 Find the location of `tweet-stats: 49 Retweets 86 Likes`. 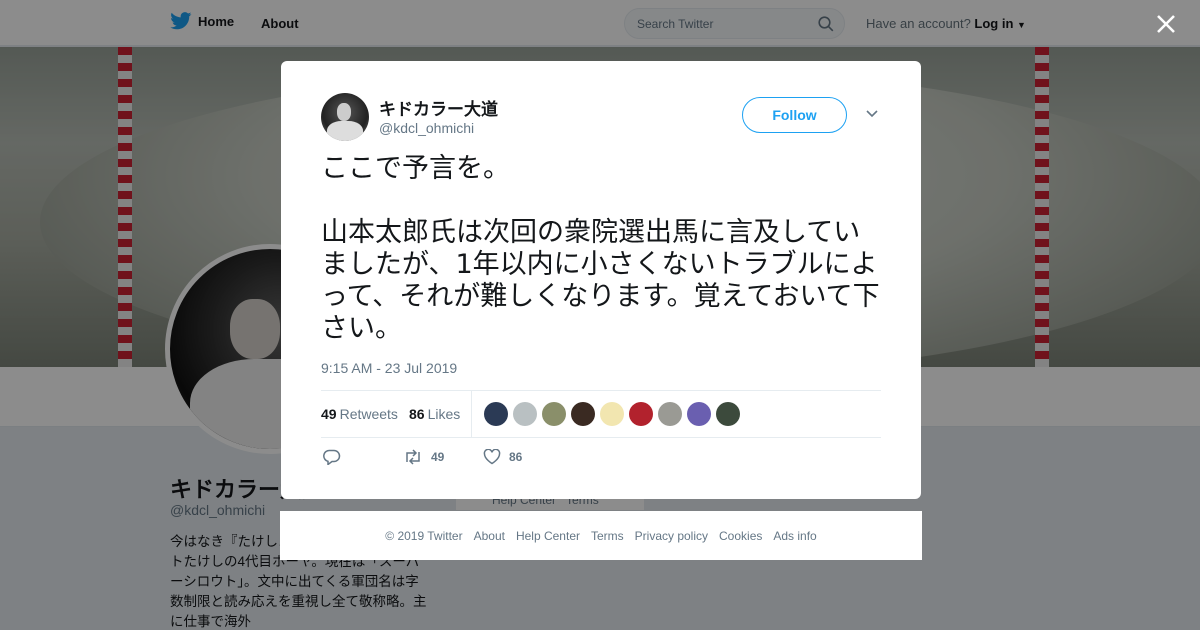

tweet-stats: 49 Retweets 86 Likes is located at coordinates (601, 414).